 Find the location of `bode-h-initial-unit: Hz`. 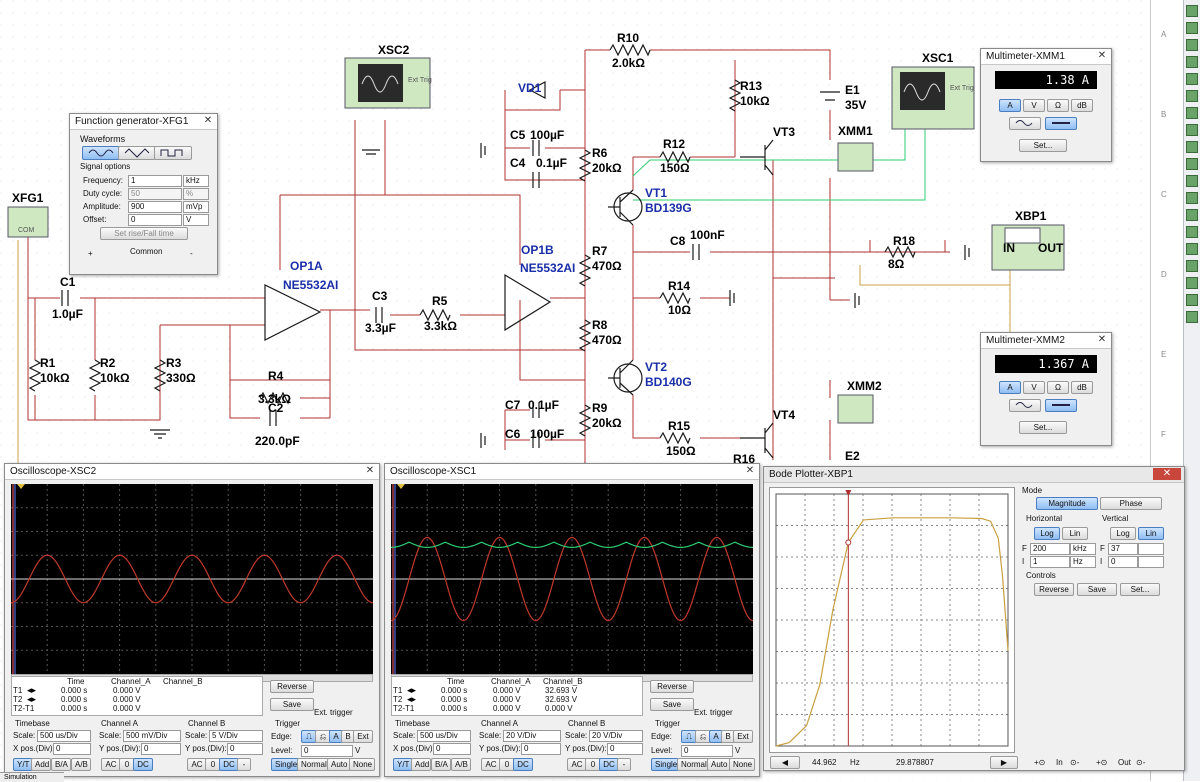

bode-h-initial-unit: Hz is located at coordinates (1083, 562).